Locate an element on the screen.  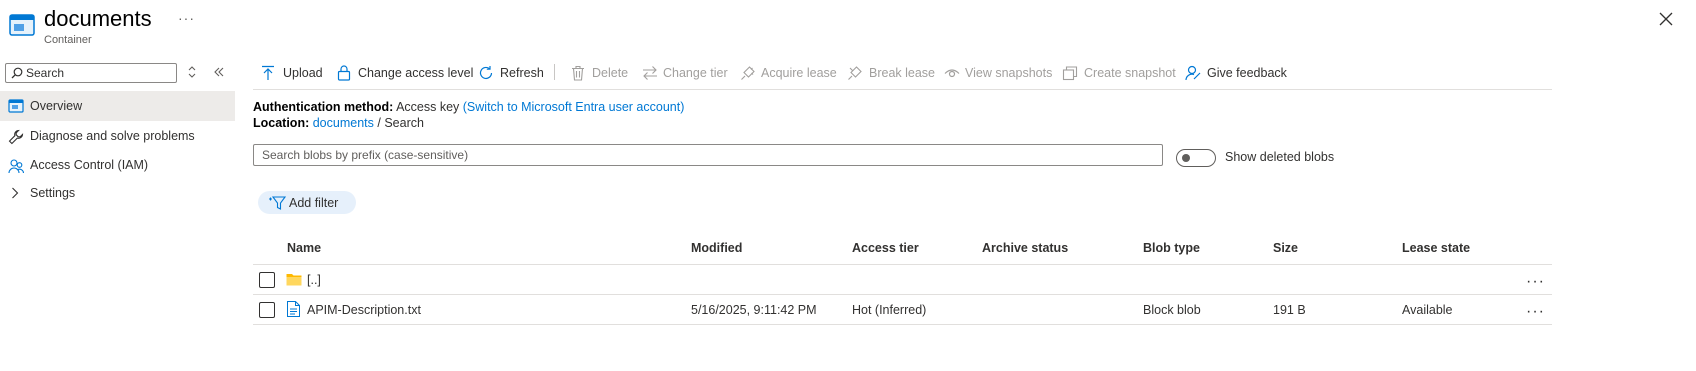
upload-button: Upload is located at coordinates (292, 73).